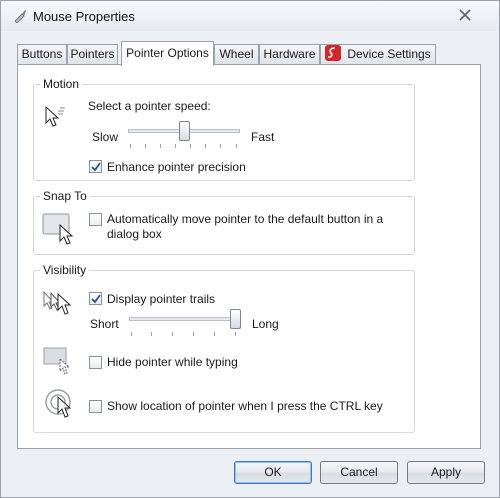  What do you see at coordinates (57, 302) in the screenshot?
I see `pointer-trails-icon` at bounding box center [57, 302].